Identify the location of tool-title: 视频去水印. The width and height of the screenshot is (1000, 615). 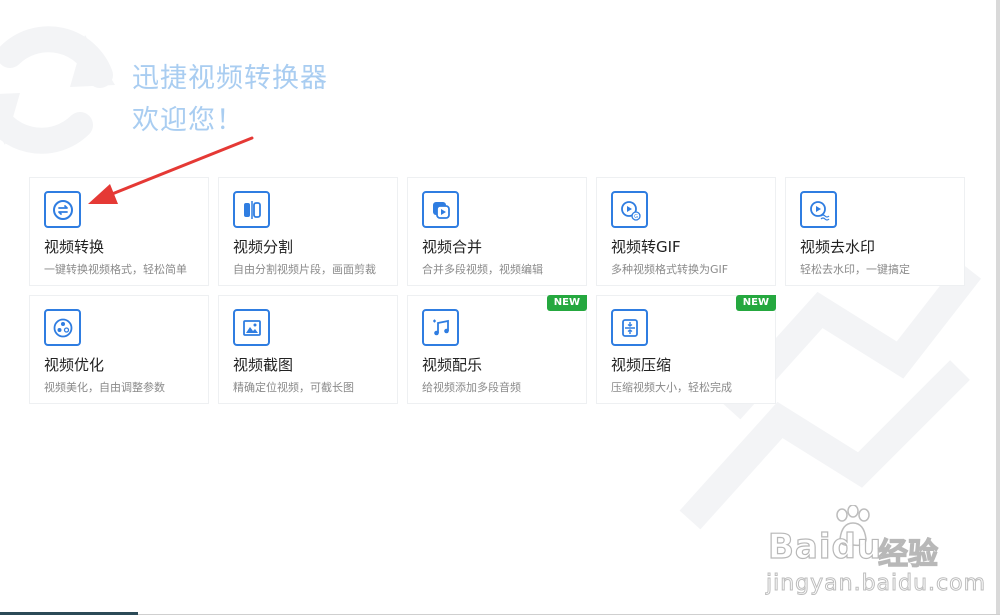
(838, 247).